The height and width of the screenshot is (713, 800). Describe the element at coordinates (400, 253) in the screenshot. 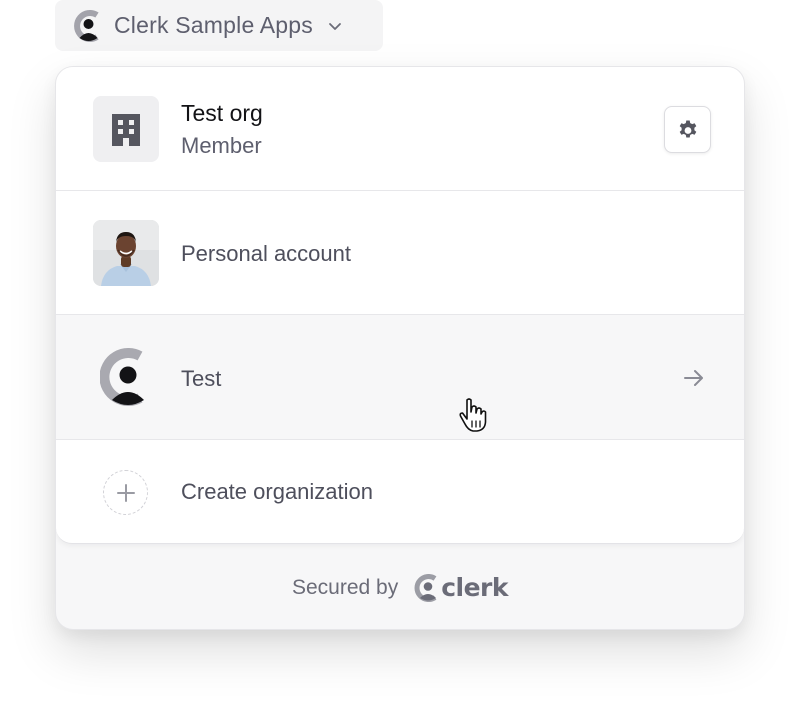

I see `personal-account-item: Personal account` at that location.